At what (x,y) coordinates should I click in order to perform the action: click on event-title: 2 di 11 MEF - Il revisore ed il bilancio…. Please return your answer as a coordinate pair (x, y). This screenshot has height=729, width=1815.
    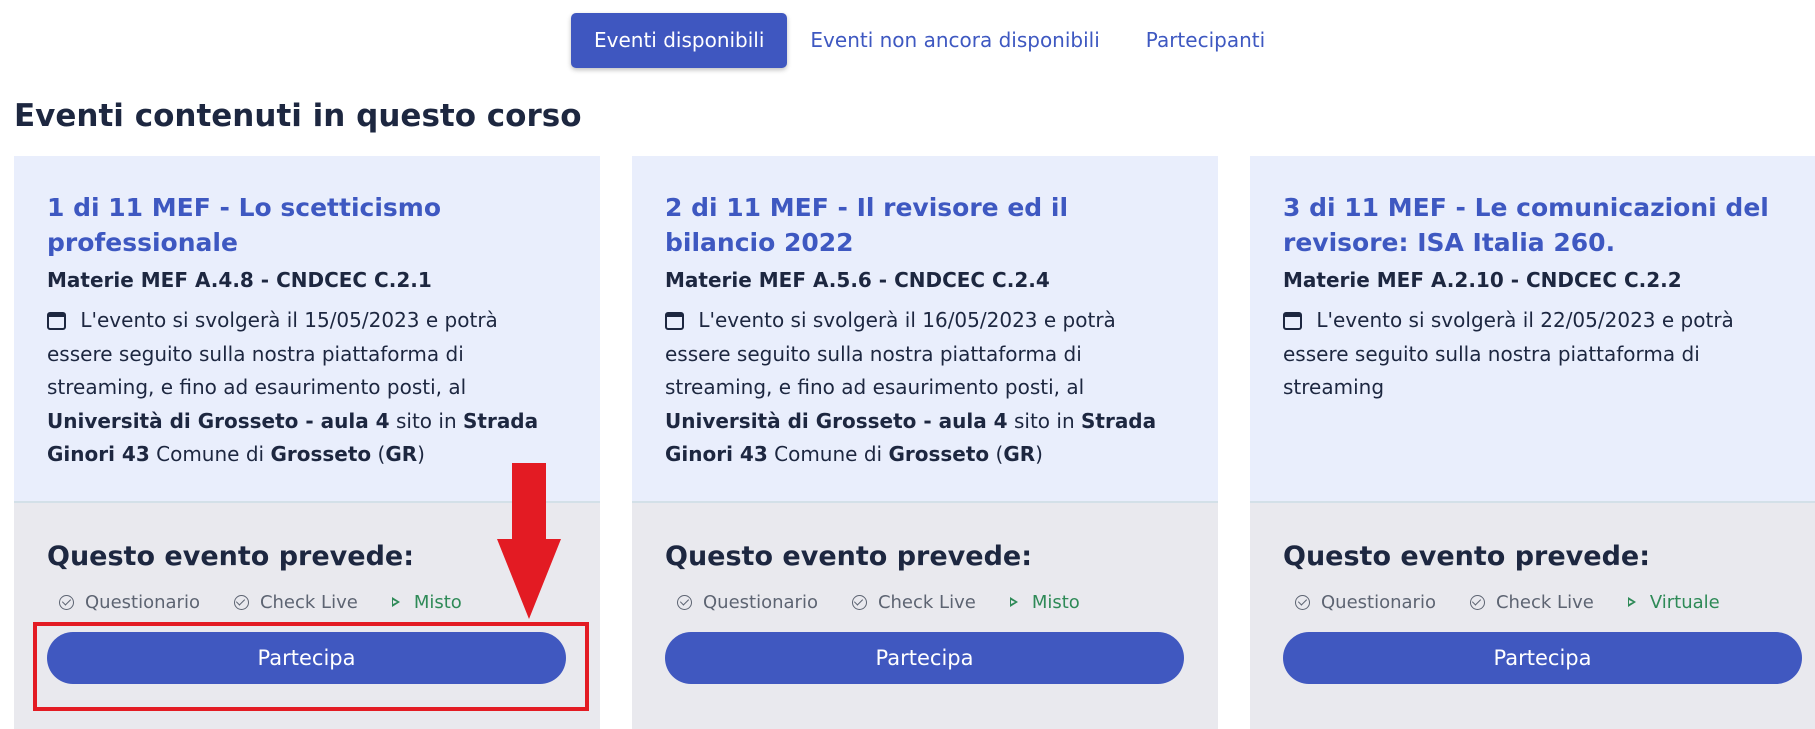
    Looking at the image, I should click on (925, 225).